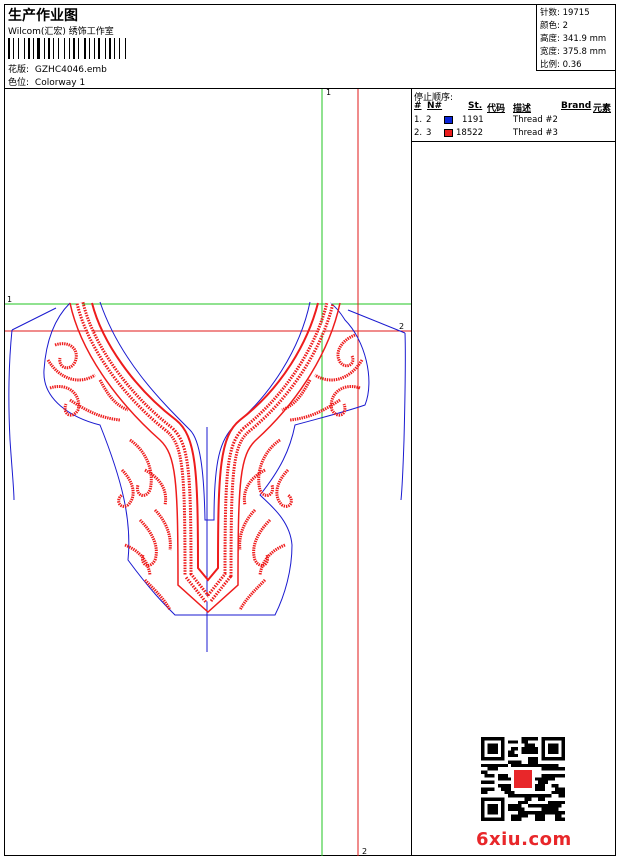 This screenshot has width=620, height=860. What do you see at coordinates (524, 839) in the screenshot?
I see `watermark: 6xiu.com` at bounding box center [524, 839].